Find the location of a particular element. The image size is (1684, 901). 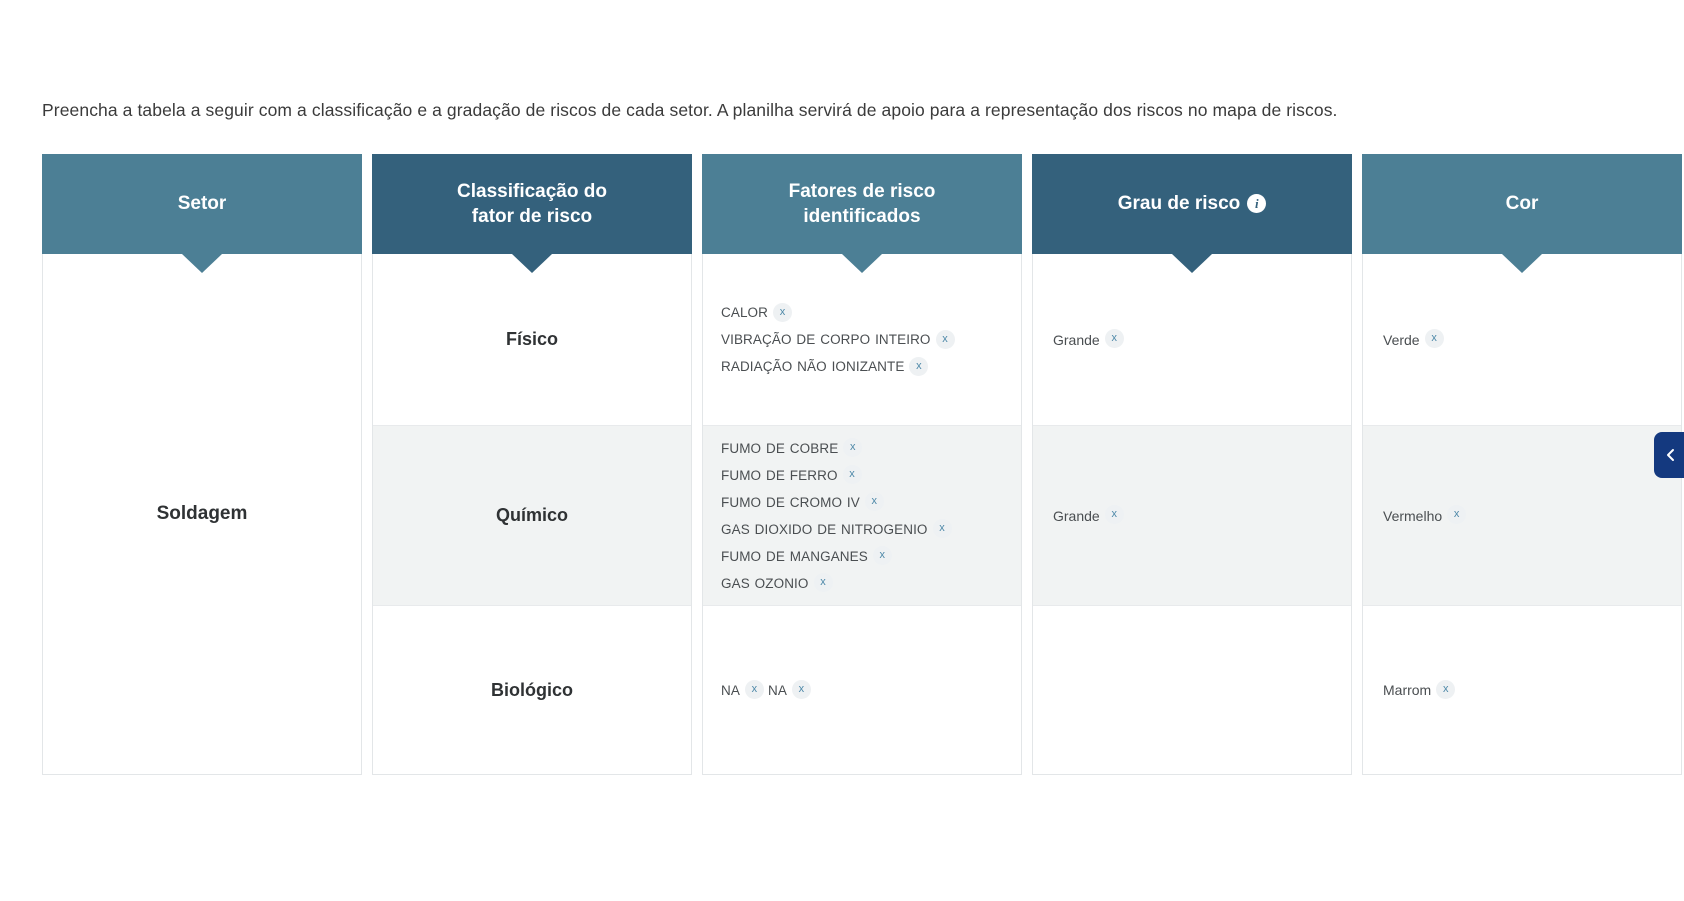

tag-item: RADIAÇÃO NÃO IONIZANTE x is located at coordinates (826, 366).